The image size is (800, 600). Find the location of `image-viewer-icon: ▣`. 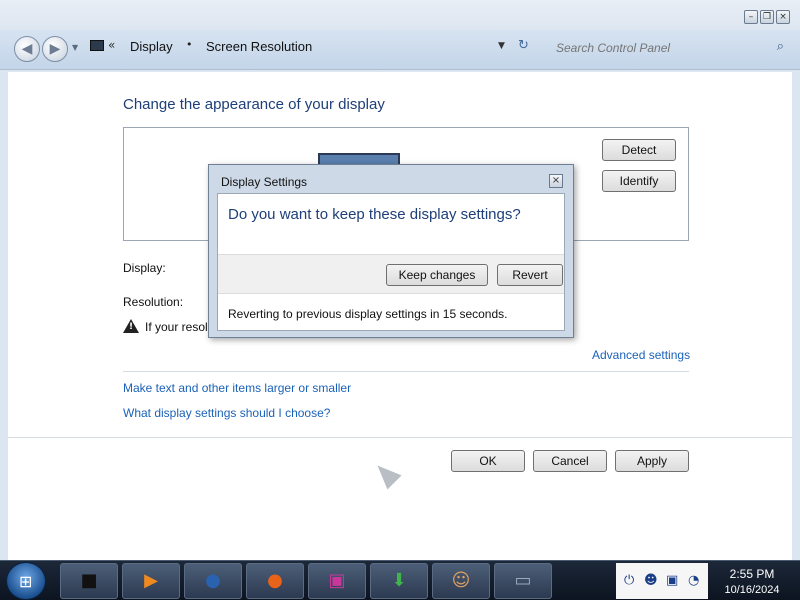

image-viewer-icon: ▣ is located at coordinates (337, 580).